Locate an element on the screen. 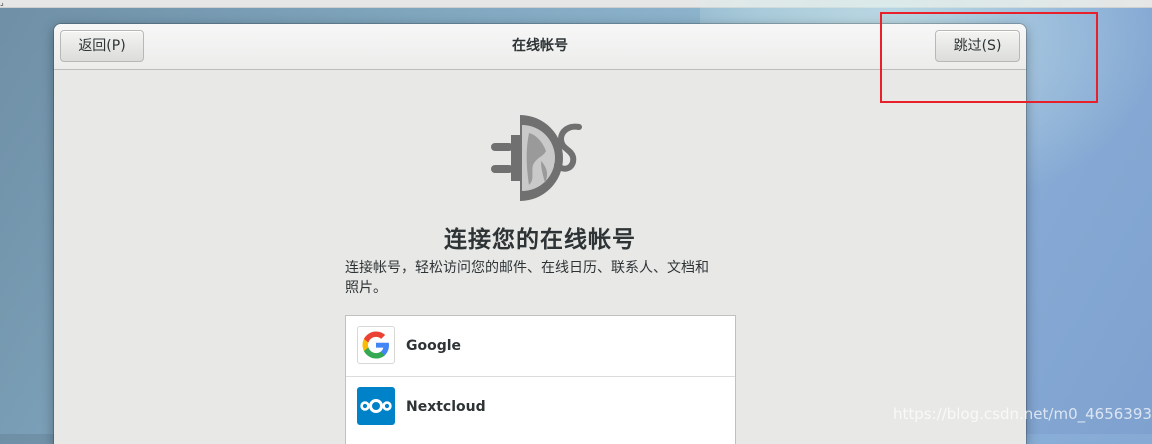 The image size is (1152, 444). annotation-highlight-box is located at coordinates (989, 57).